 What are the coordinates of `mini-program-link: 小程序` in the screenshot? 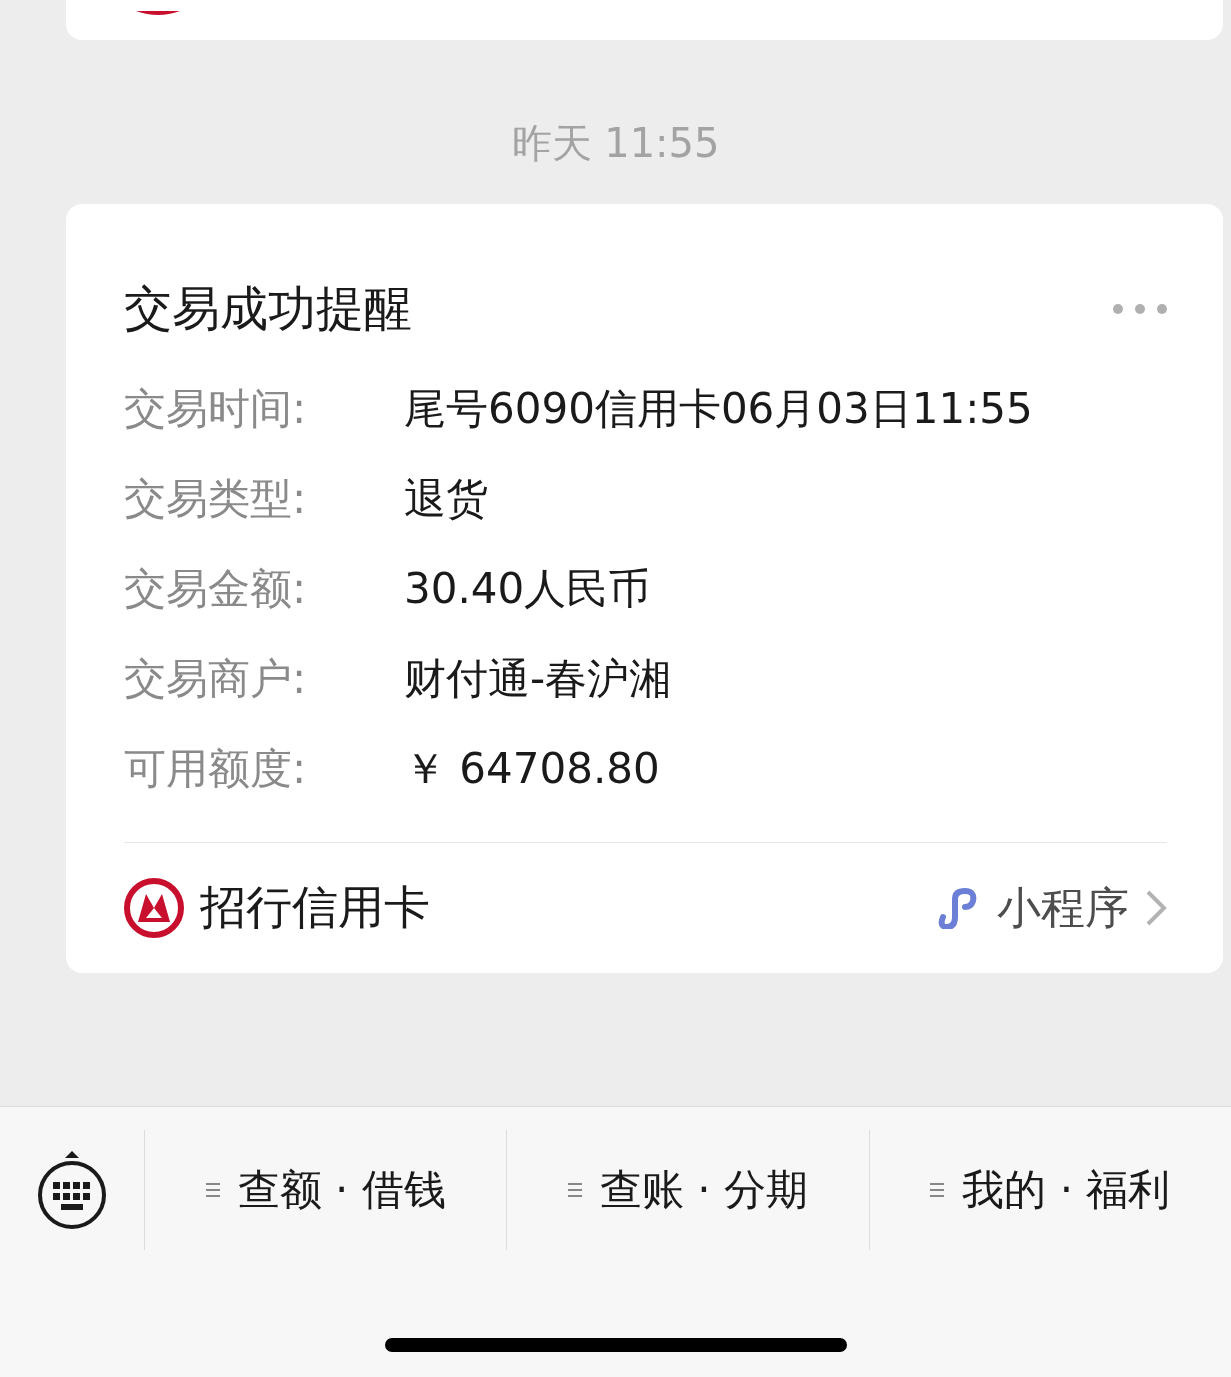 It's located at (1051, 908).